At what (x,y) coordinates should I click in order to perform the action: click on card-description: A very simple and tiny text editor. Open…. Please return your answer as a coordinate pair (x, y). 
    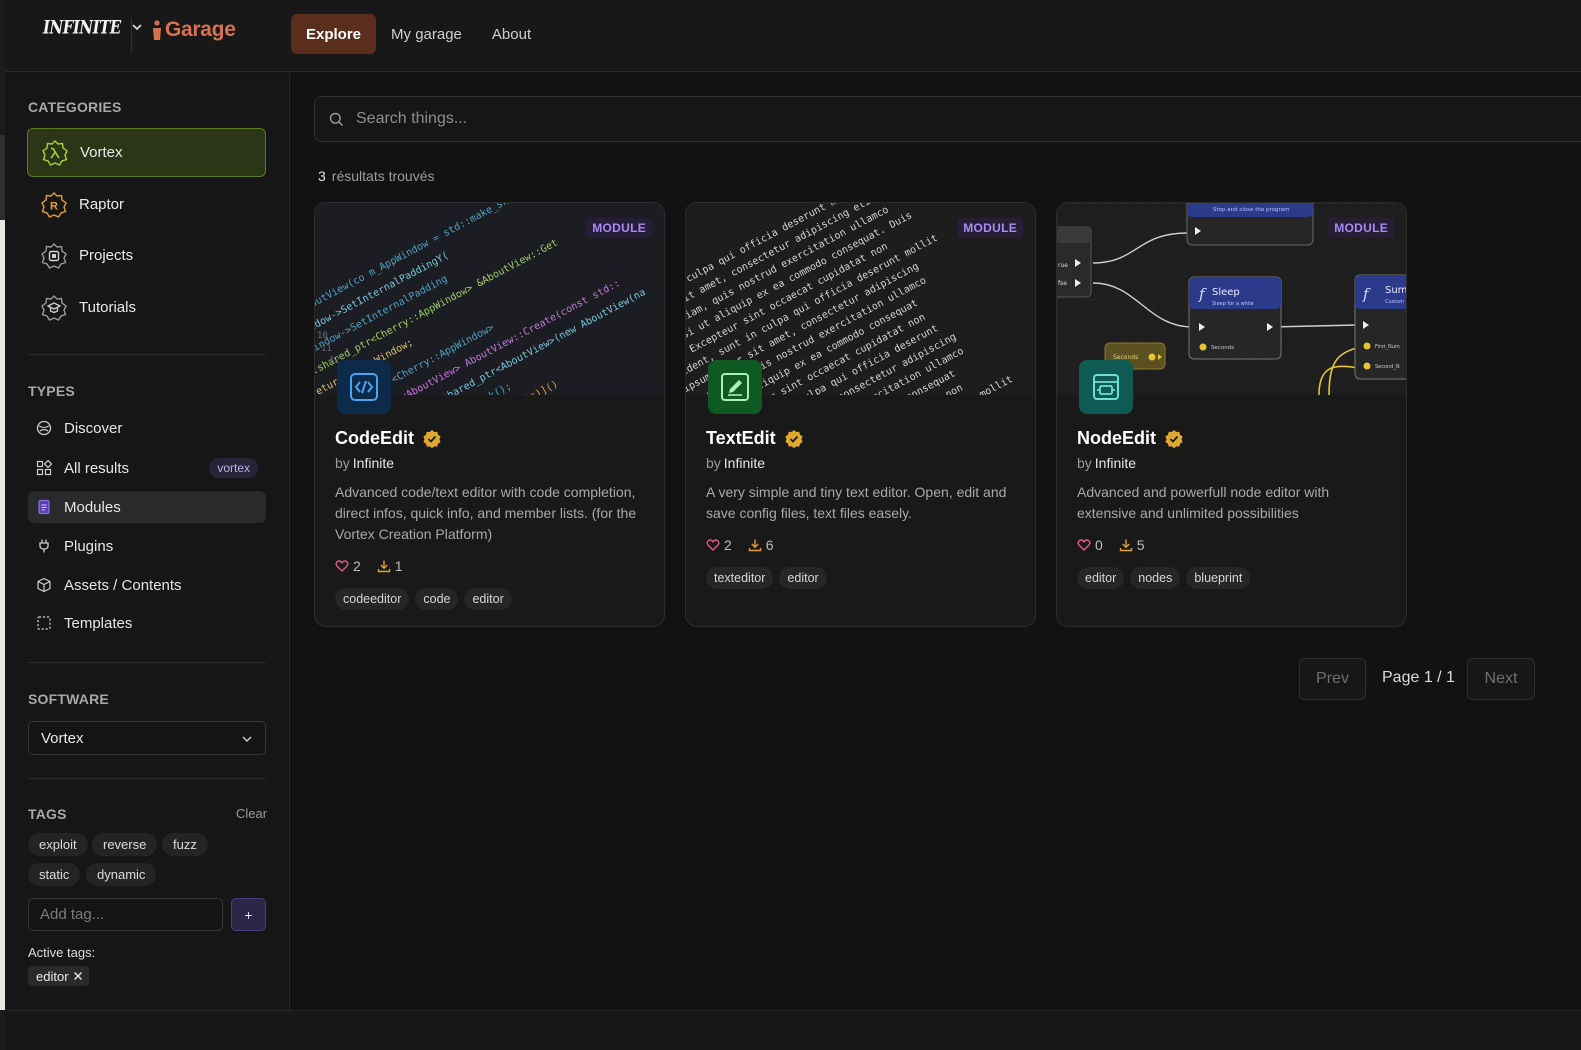
    Looking at the image, I should click on (856, 502).